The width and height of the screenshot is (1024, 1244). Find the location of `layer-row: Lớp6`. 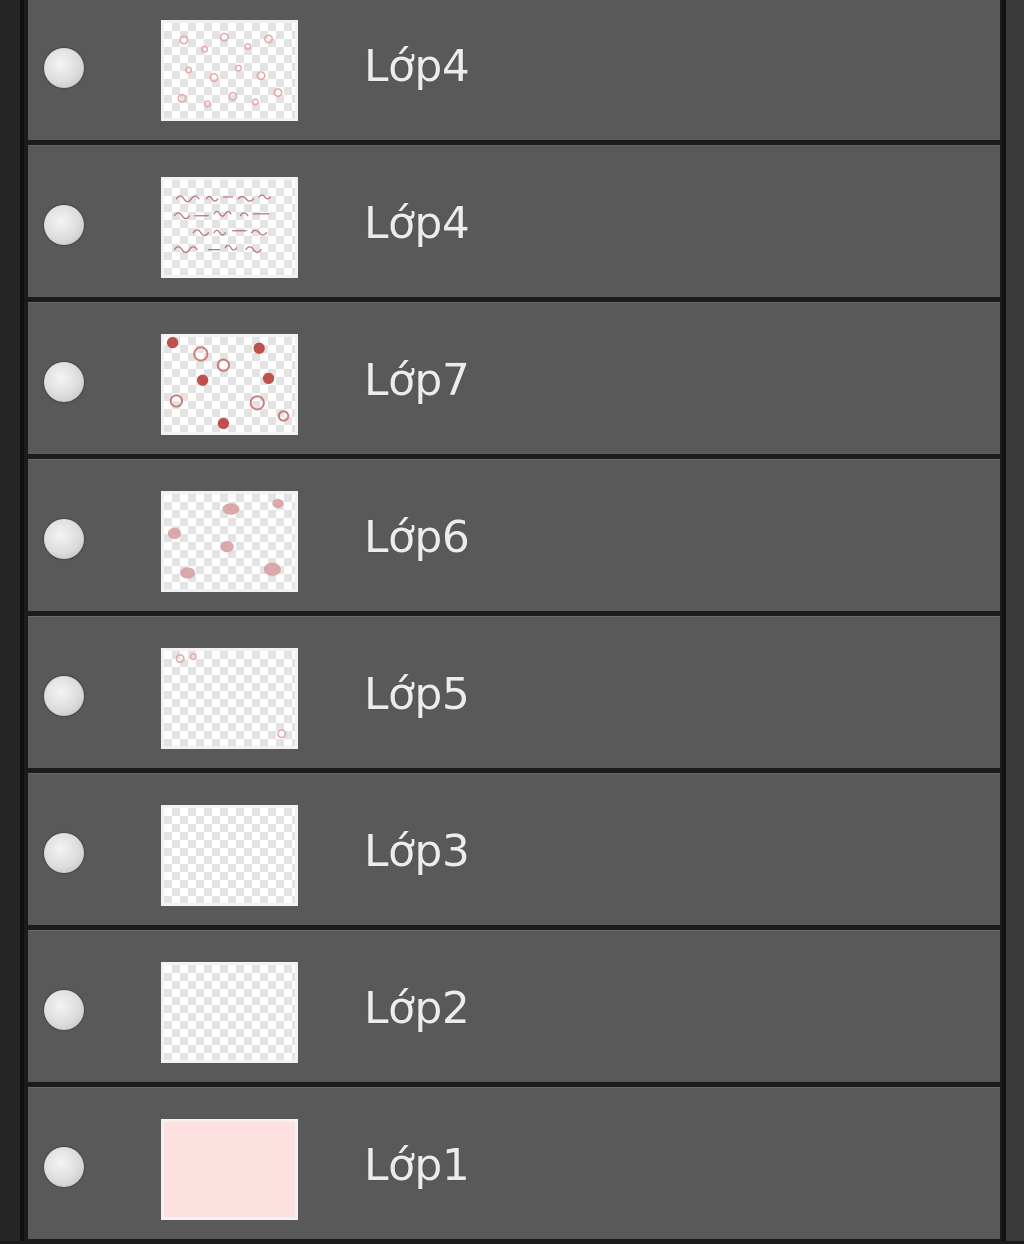

layer-row: Lớp6 is located at coordinates (514, 535).